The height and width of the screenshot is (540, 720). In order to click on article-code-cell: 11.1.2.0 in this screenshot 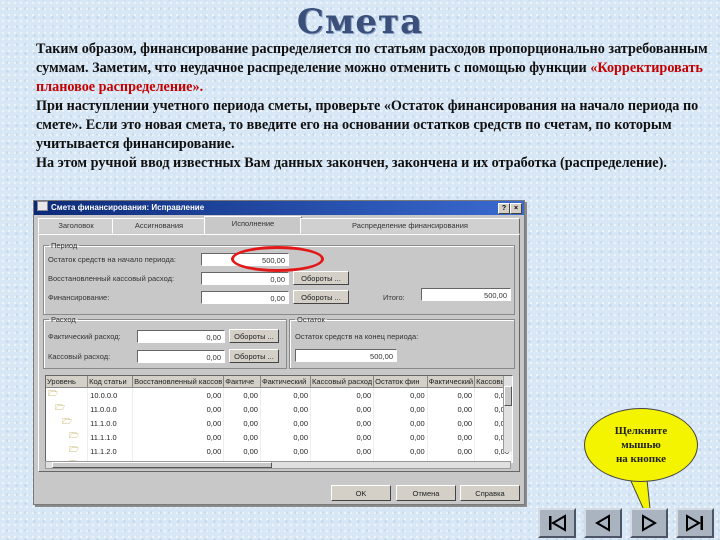, I will do `click(110, 451)`.